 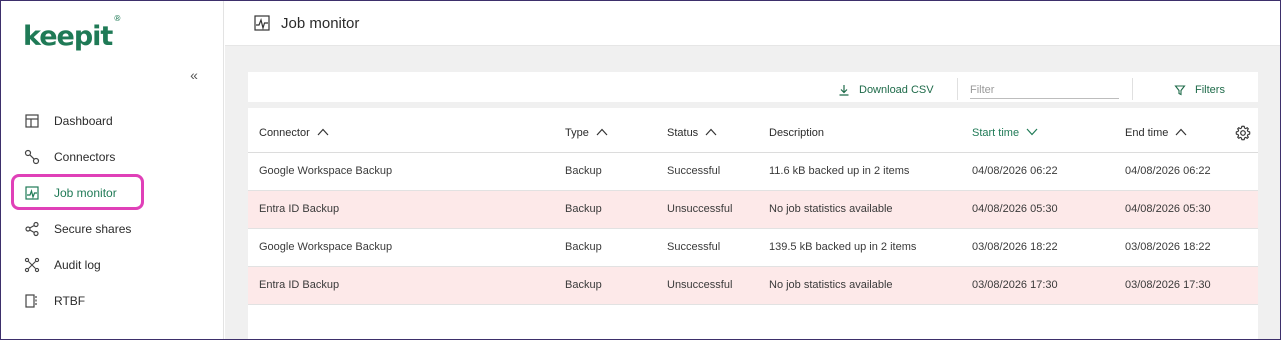 What do you see at coordinates (32, 157) in the screenshot?
I see `connectors-icon` at bounding box center [32, 157].